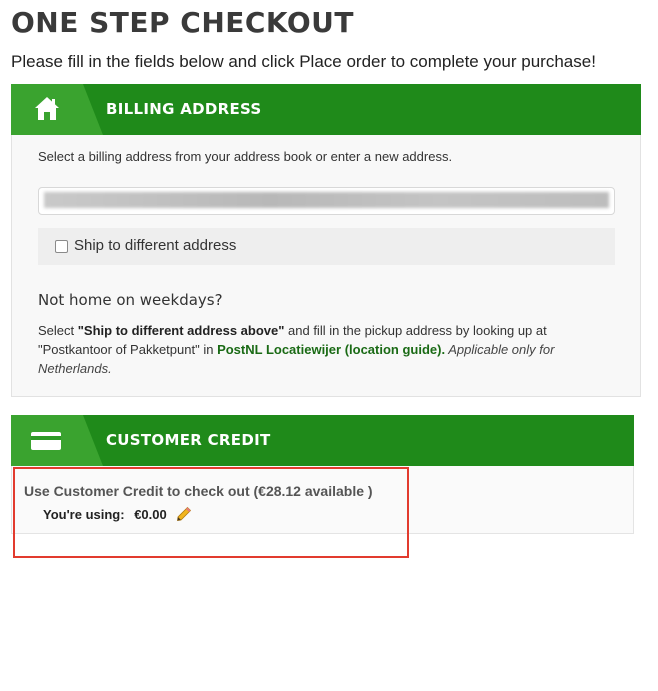 This screenshot has height=691, width=658. Describe the element at coordinates (183, 22) in the screenshot. I see `page-title: ONE STEP CHECKOUT` at that location.